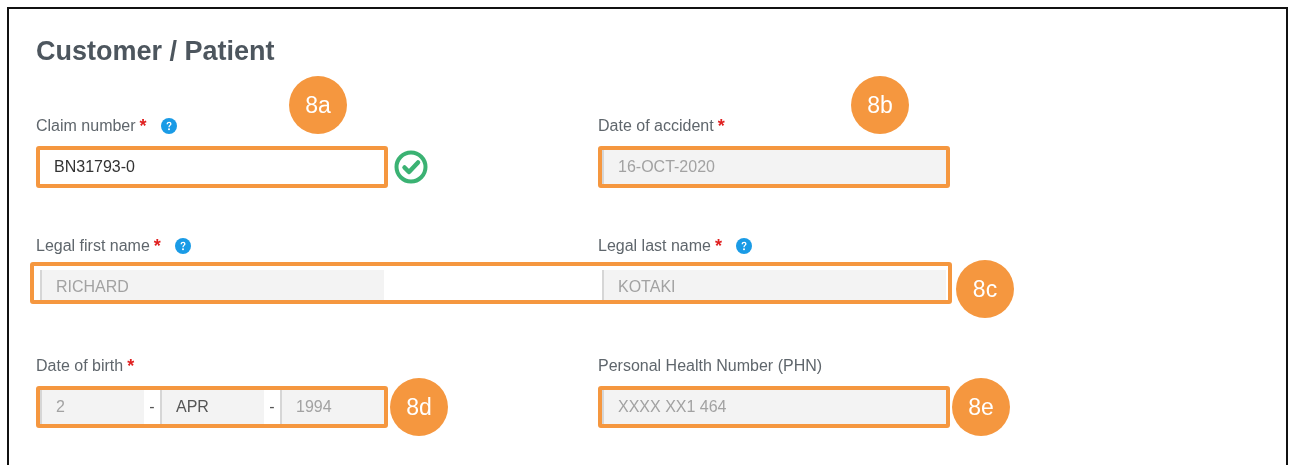 Image resolution: width=1295 pixels, height=465 pixels. I want to click on field-label: Legal first name, so click(93, 246).